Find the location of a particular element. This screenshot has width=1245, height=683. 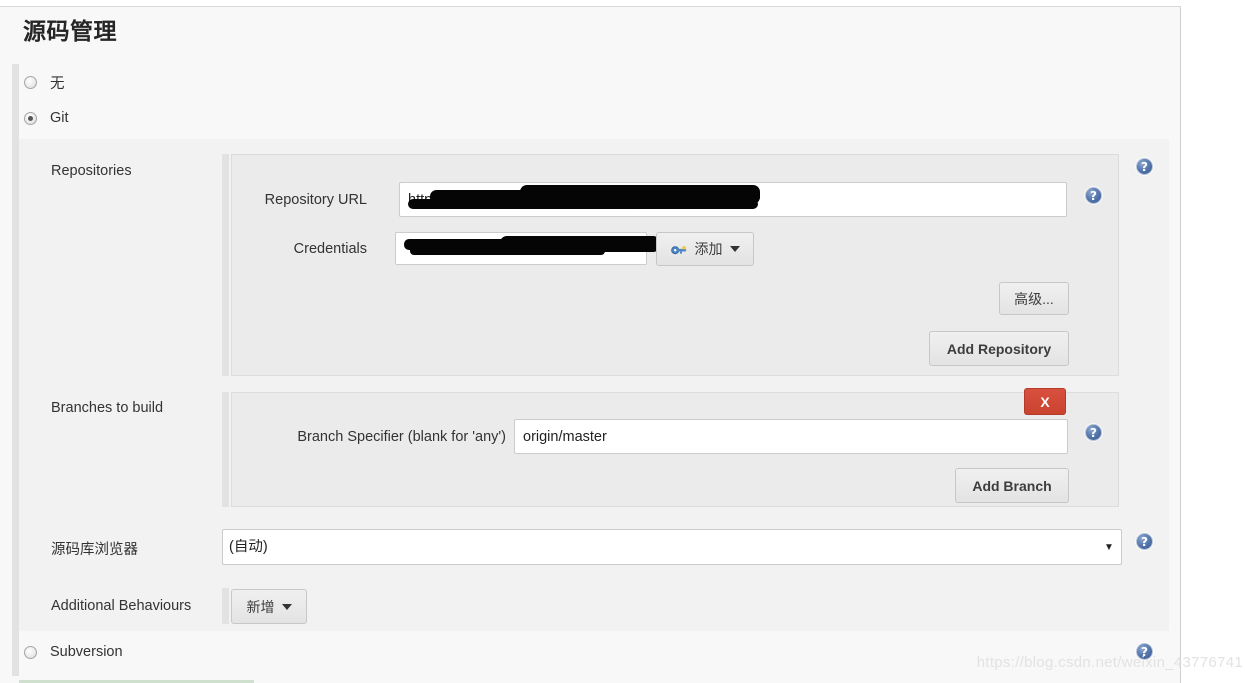

additional-behaviours-rail is located at coordinates (225, 606).